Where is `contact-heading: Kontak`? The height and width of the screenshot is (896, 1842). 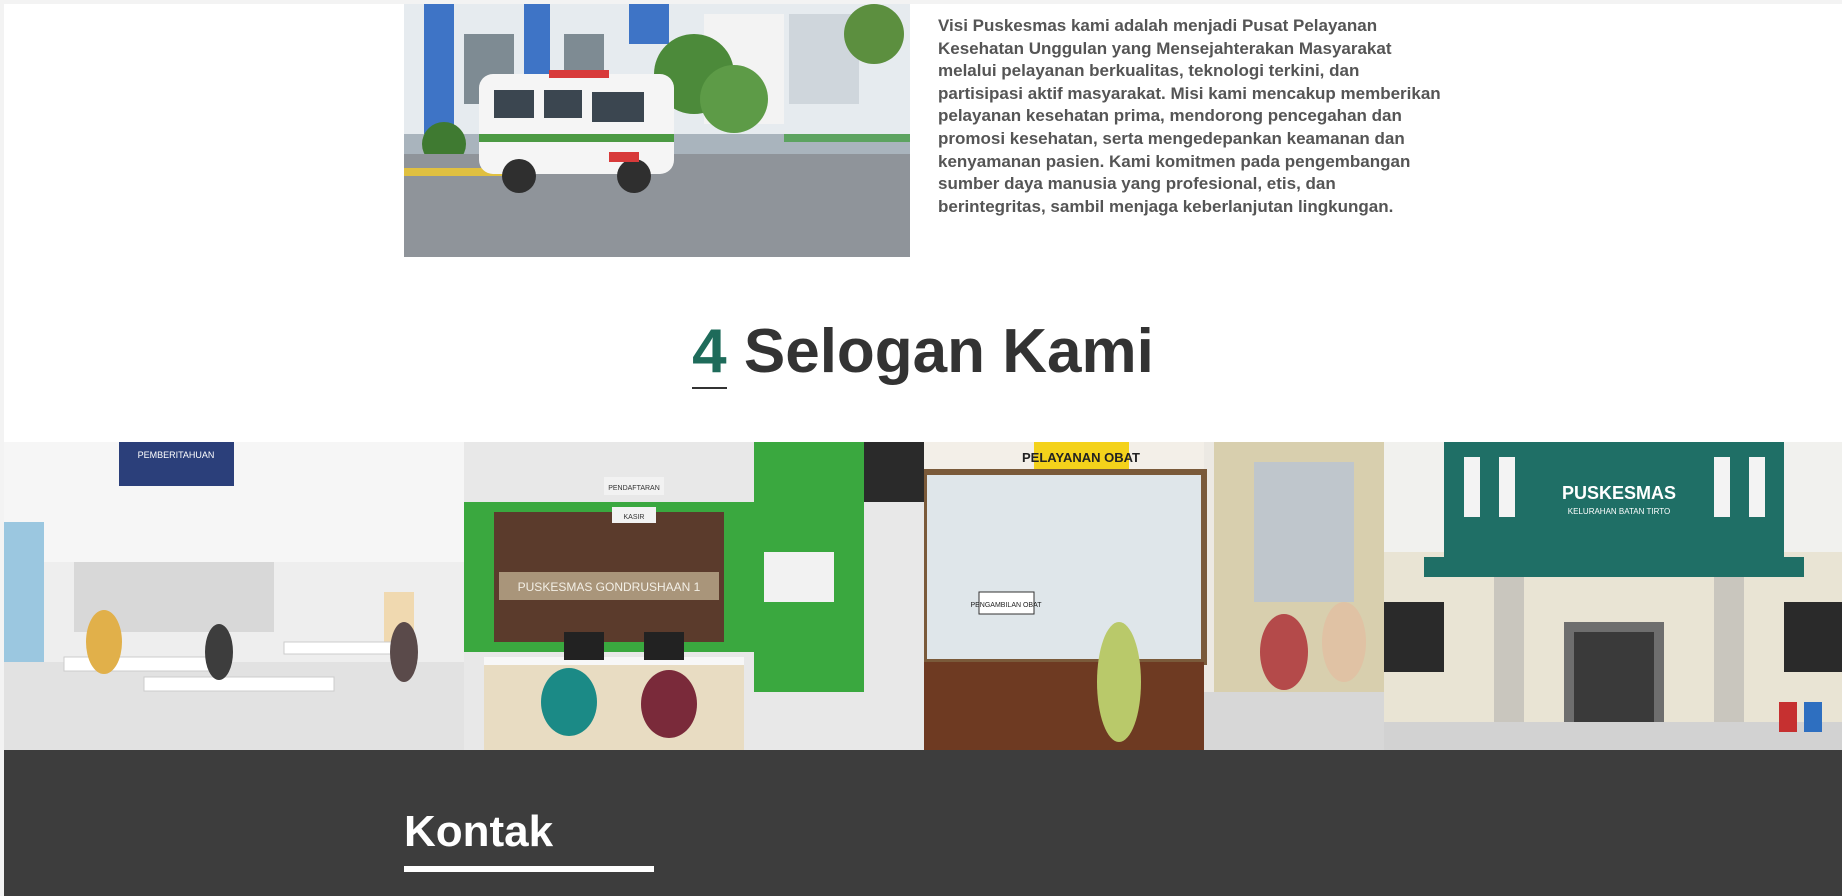 contact-heading: Kontak is located at coordinates (479, 831).